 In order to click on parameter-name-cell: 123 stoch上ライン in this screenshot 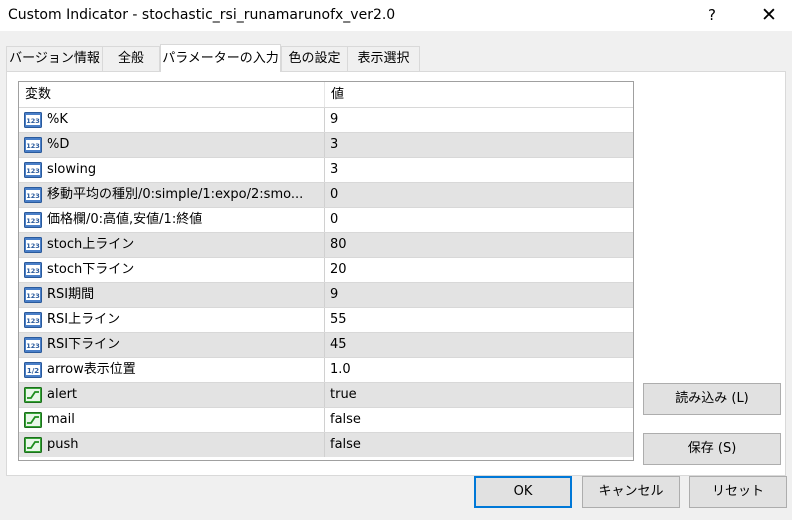, I will do `click(172, 245)`.